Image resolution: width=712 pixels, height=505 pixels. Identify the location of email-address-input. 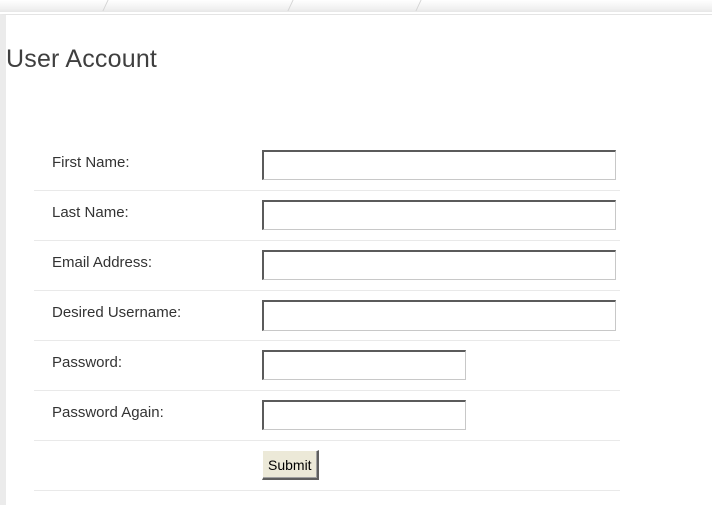
(439, 265).